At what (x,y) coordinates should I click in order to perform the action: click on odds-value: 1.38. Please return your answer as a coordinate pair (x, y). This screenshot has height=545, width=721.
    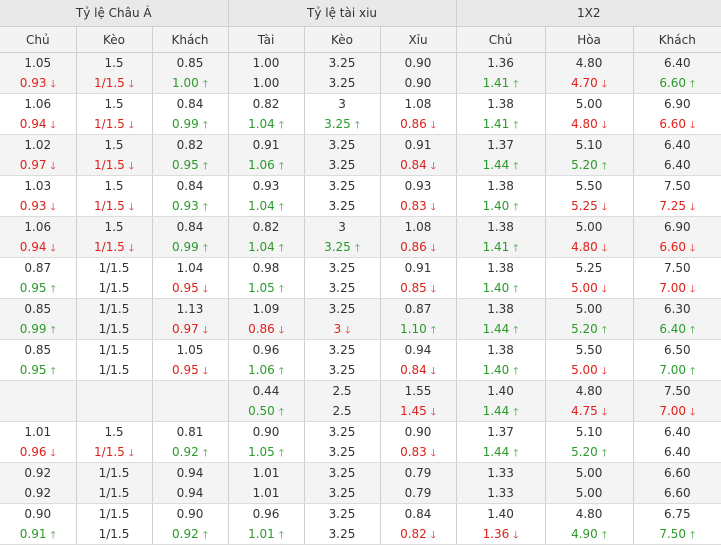
    Looking at the image, I should click on (500, 227).